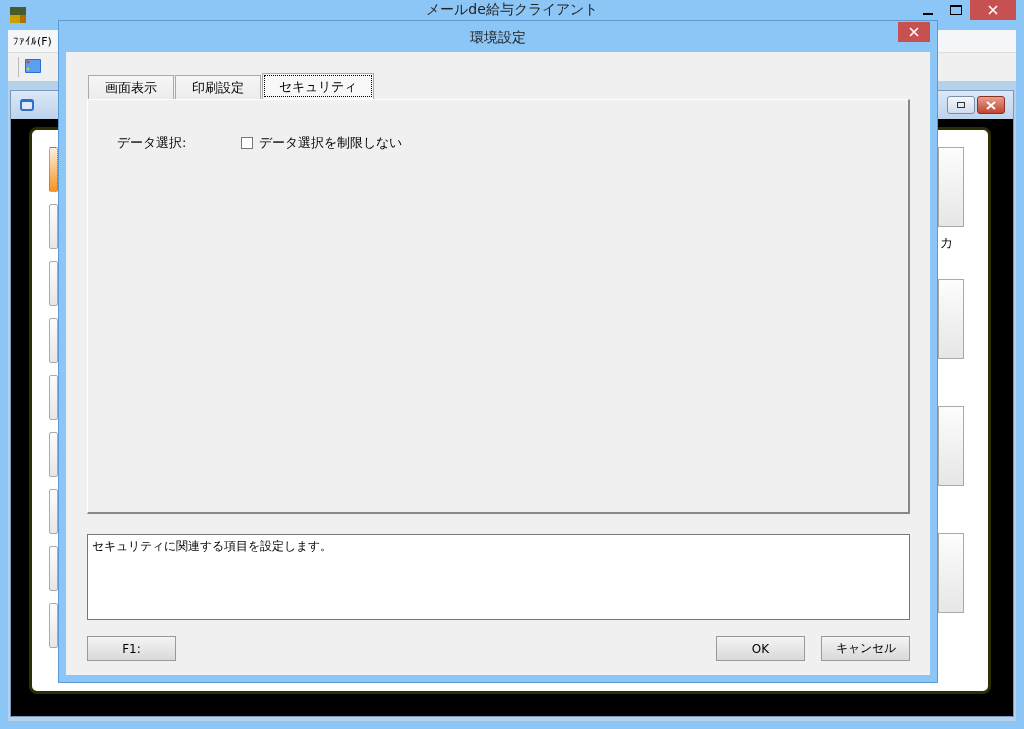  I want to click on tab: 画面表示, so click(131, 87).